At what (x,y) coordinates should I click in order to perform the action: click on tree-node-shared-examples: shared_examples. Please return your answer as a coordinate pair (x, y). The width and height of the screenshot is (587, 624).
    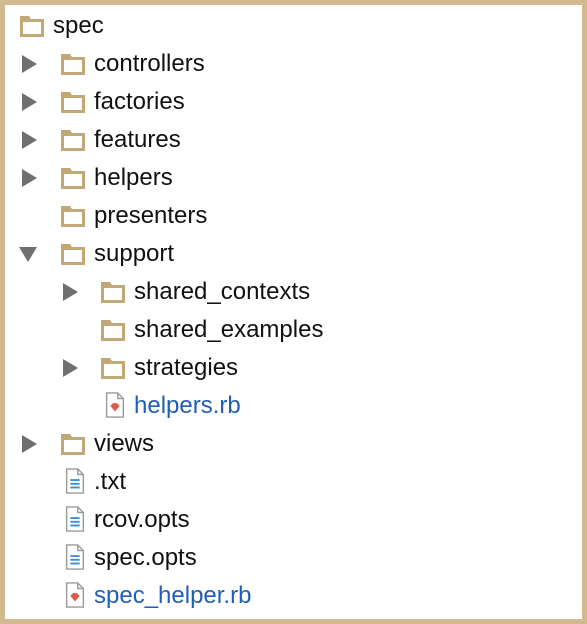
    Looking at the image, I should click on (293, 330).